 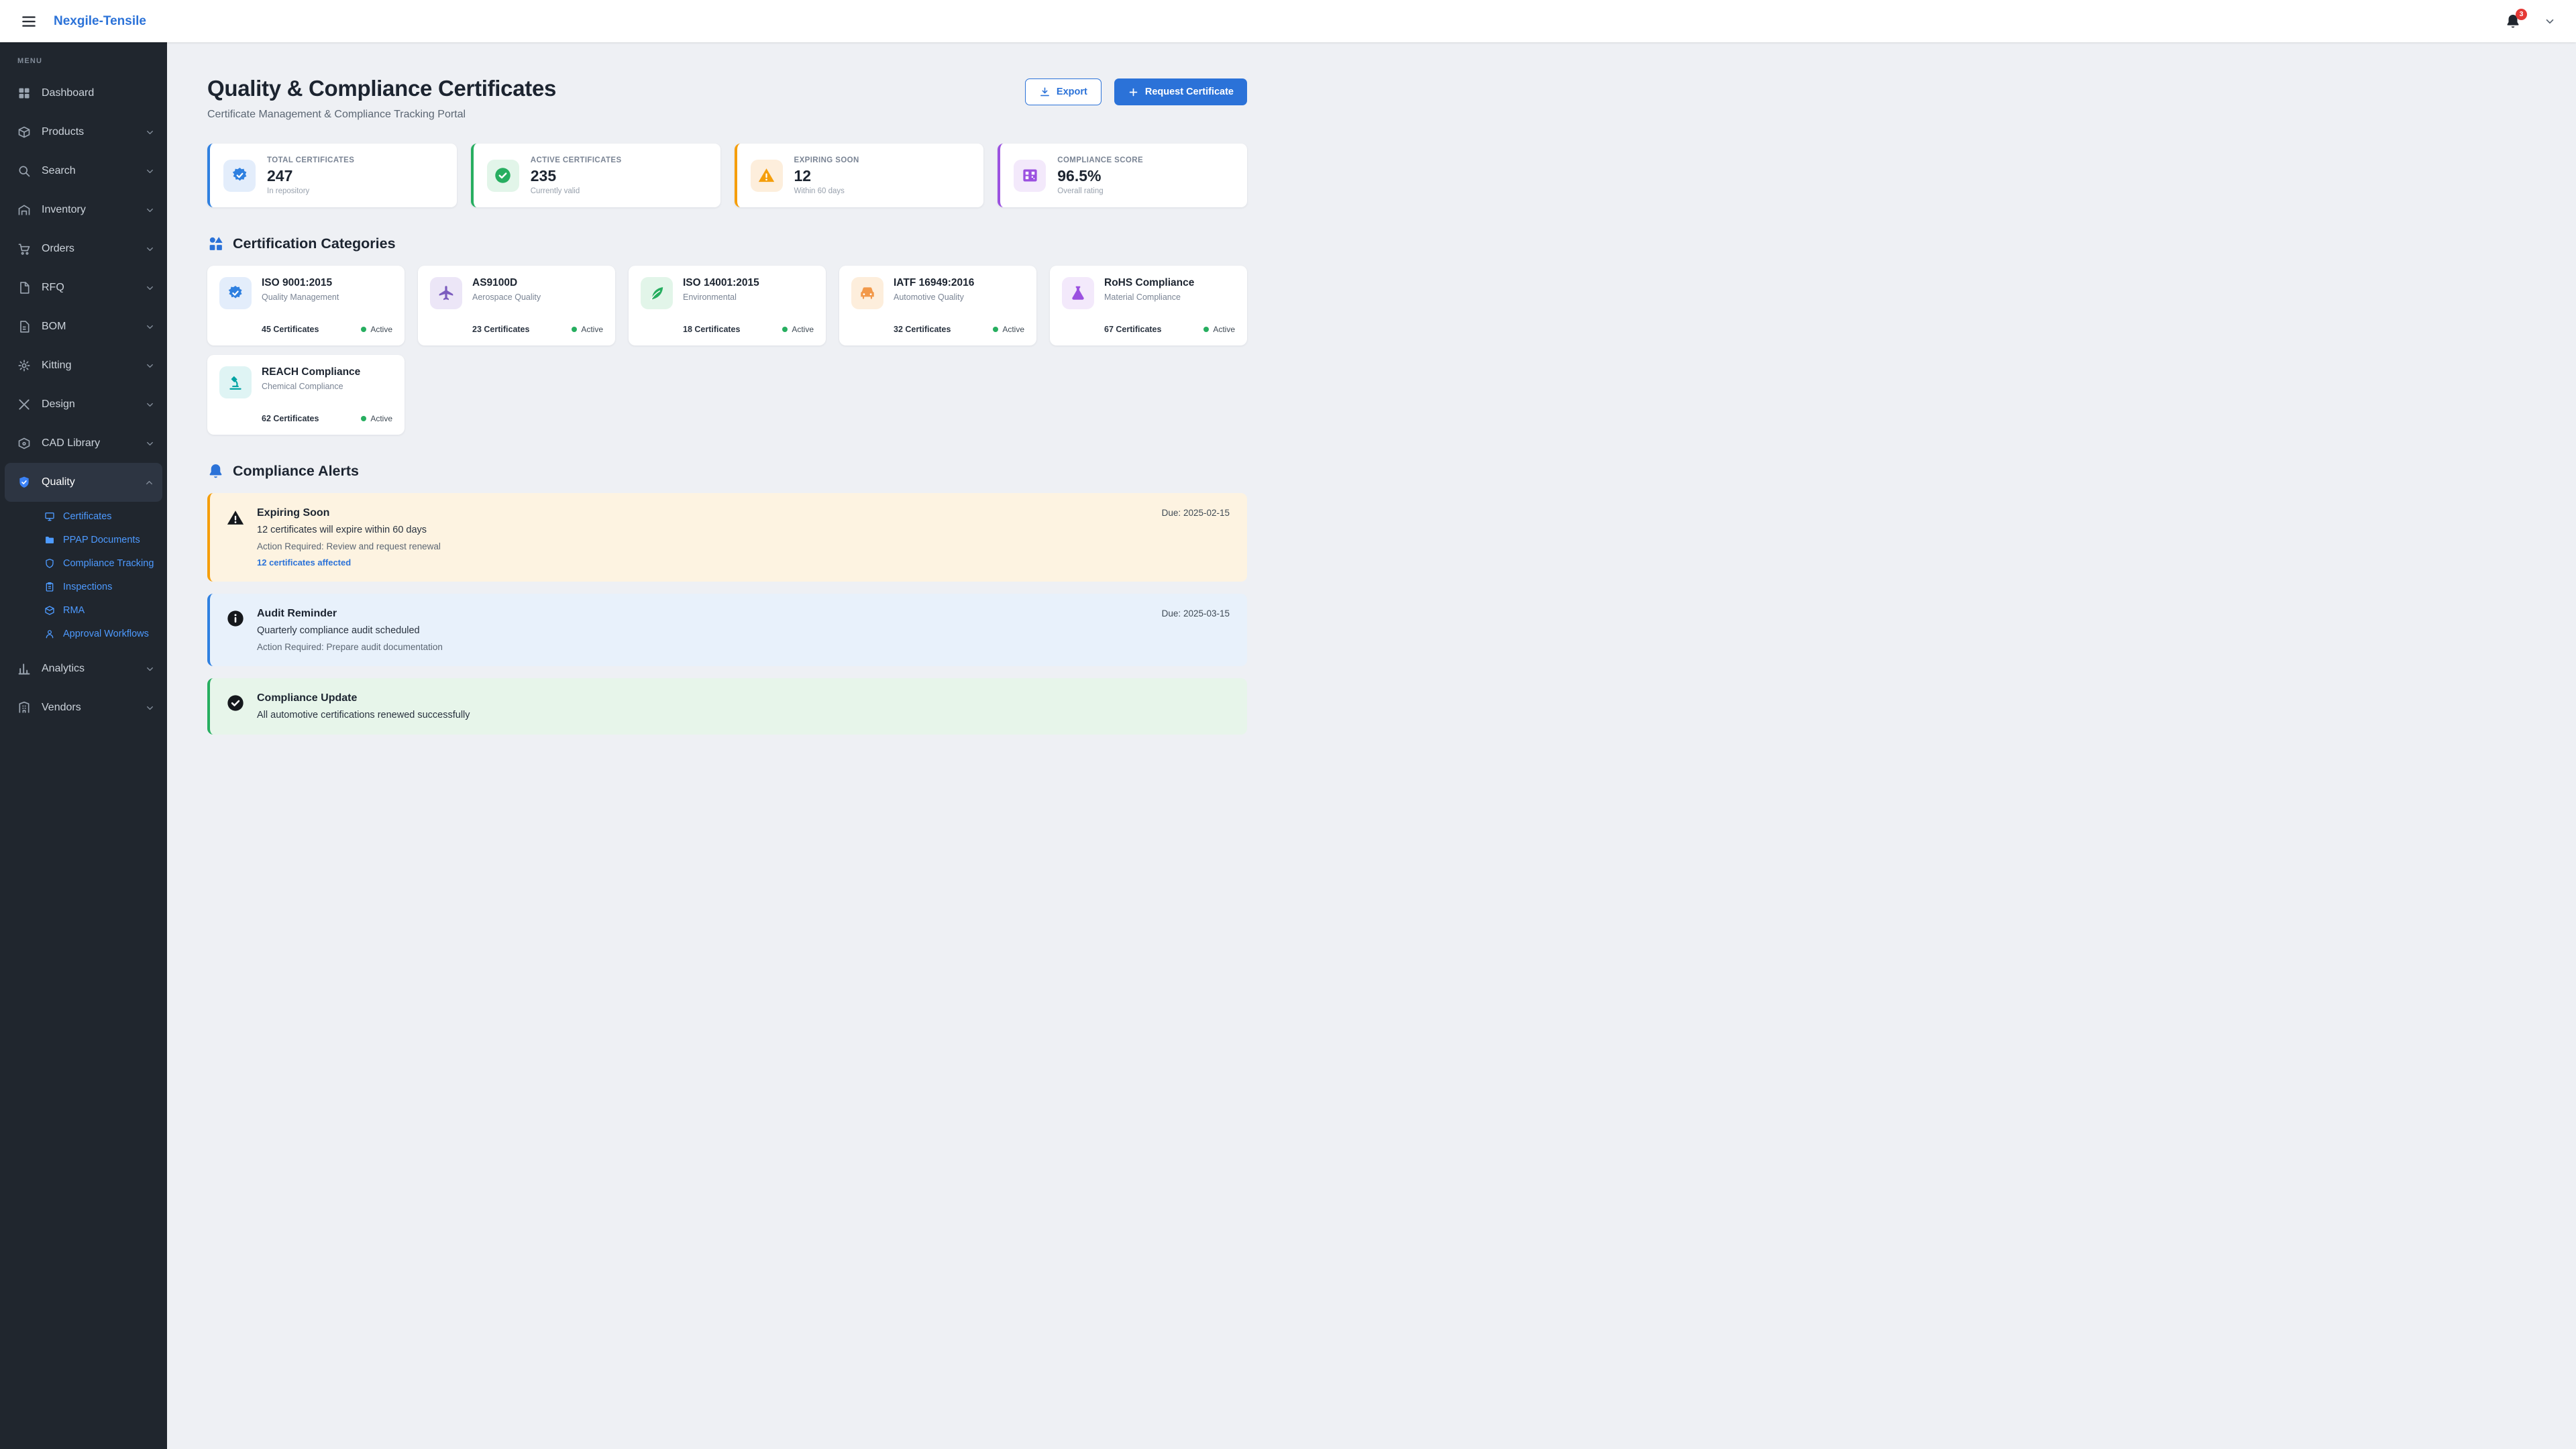 I want to click on cube-icon, so click(x=24, y=443).